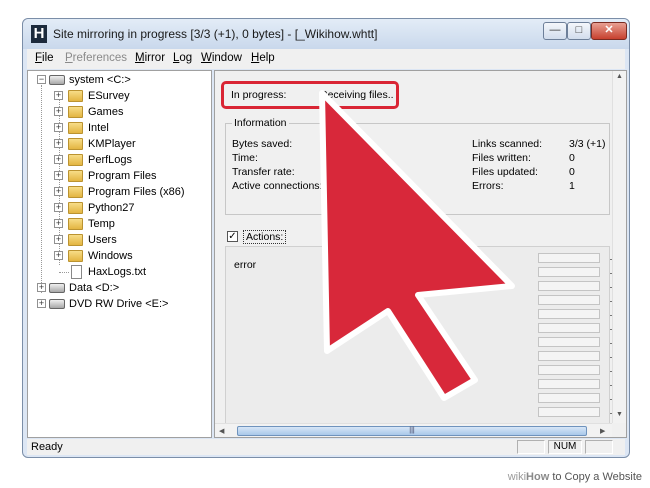 This screenshot has width=650, height=488. I want to click on in-progress-value: Receiving files.., so click(357, 95).